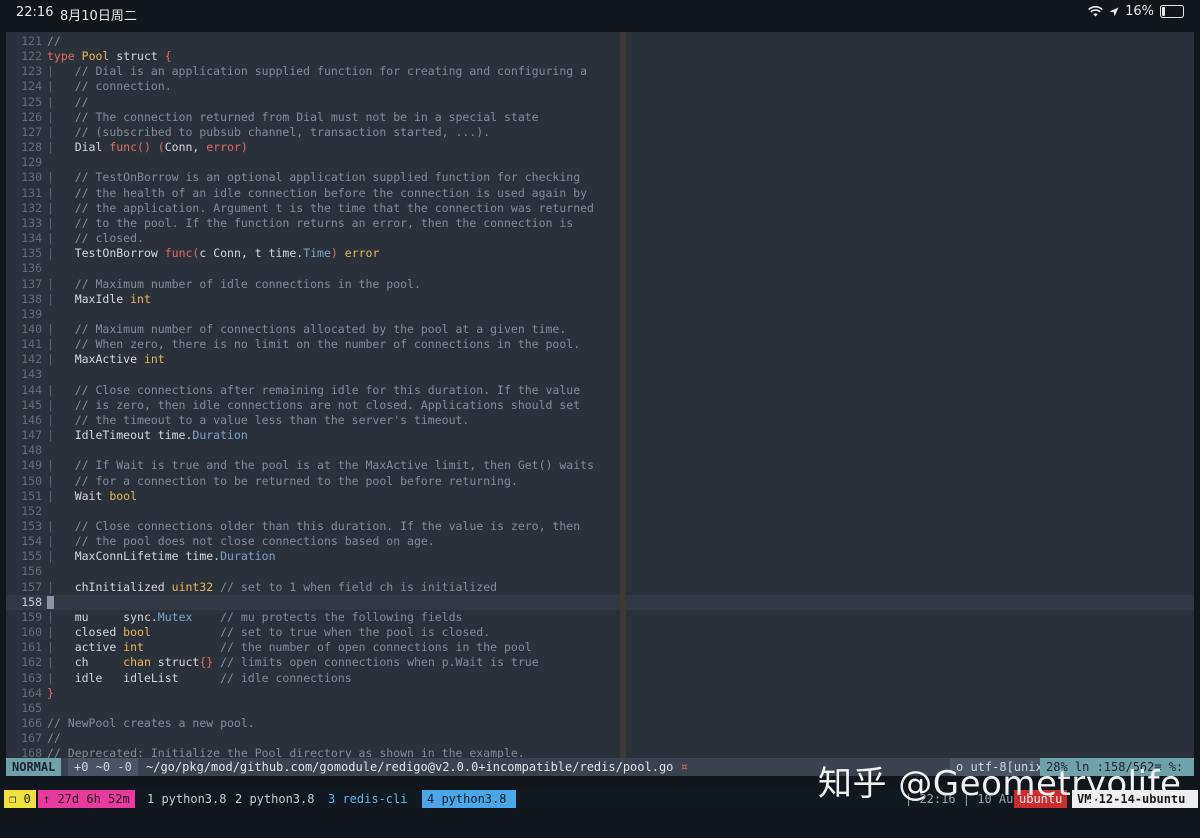 The height and width of the screenshot is (838, 1200). What do you see at coordinates (31, 541) in the screenshot?
I see `line-number: 154` at bounding box center [31, 541].